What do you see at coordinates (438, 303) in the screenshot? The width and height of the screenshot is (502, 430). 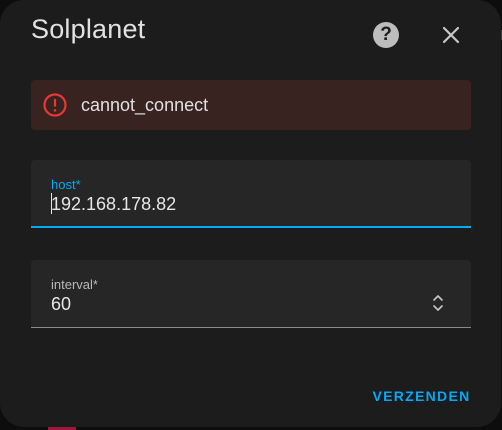 I see `spinner-arrows-icon` at bounding box center [438, 303].